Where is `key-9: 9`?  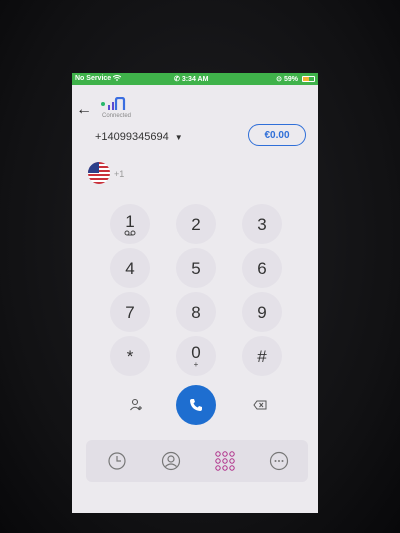
key-9: 9 is located at coordinates (262, 312).